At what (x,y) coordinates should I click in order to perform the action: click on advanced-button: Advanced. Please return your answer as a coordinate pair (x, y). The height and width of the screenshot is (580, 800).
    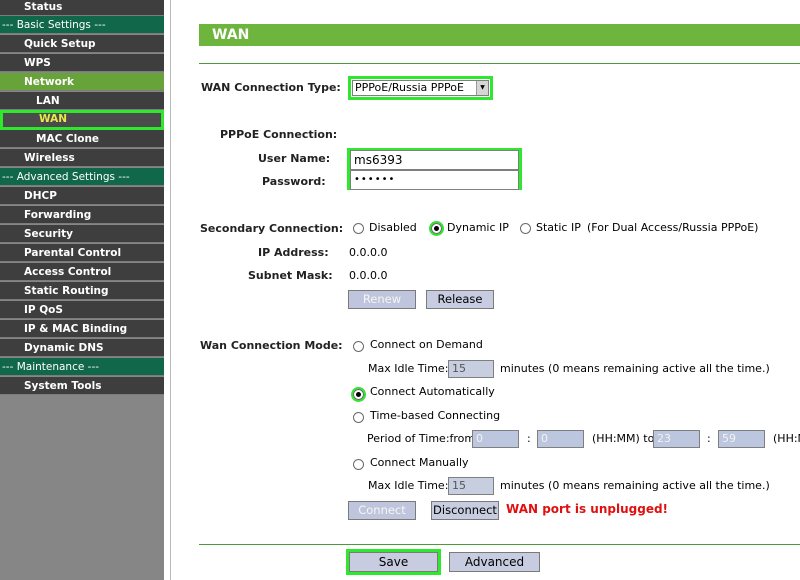
    Looking at the image, I should click on (494, 562).